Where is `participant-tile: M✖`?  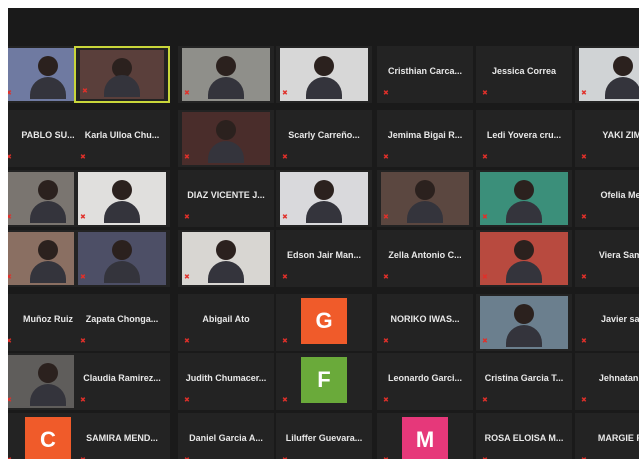 participant-tile: M✖ is located at coordinates (425, 436).